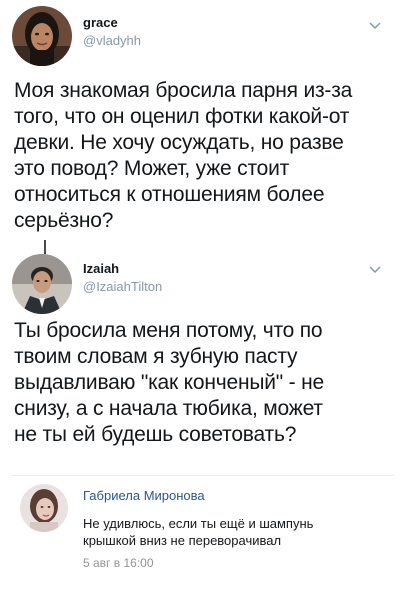 Image resolution: width=406 pixels, height=600 pixels. I want to click on avatar-woman-icon, so click(42, 36).